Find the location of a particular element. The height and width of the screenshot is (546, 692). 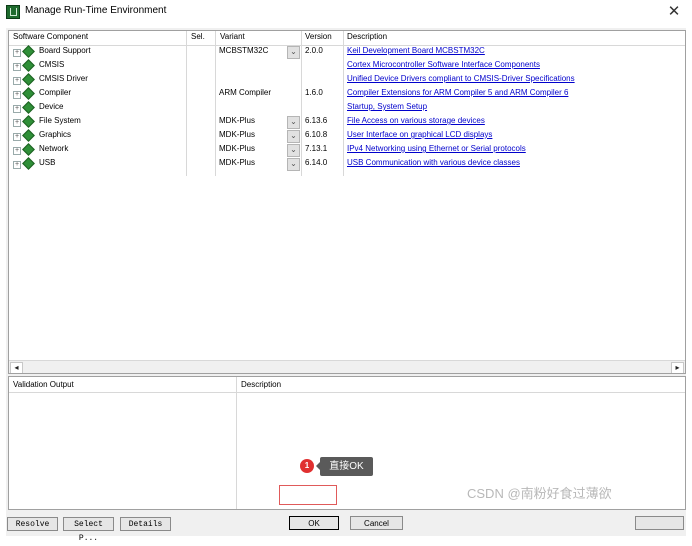

ok-highlight-frame is located at coordinates (308, 495).